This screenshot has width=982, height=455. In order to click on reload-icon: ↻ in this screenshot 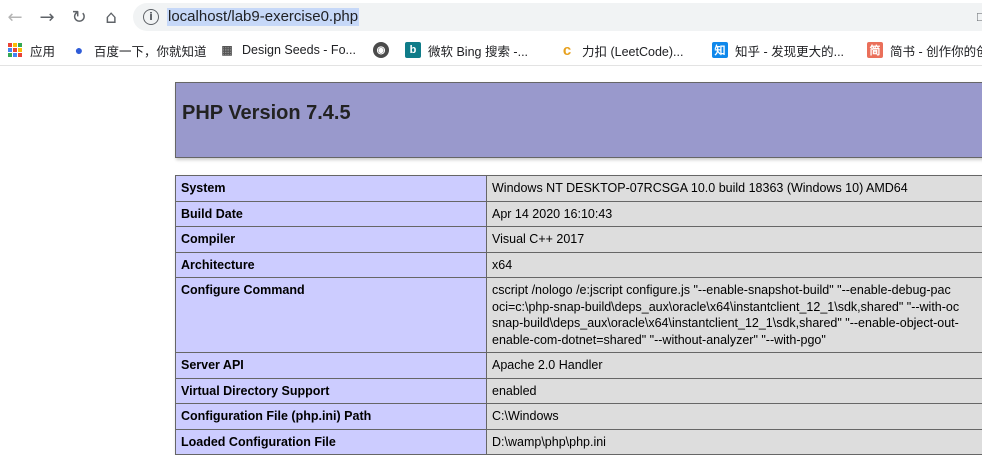, I will do `click(79, 17)`.